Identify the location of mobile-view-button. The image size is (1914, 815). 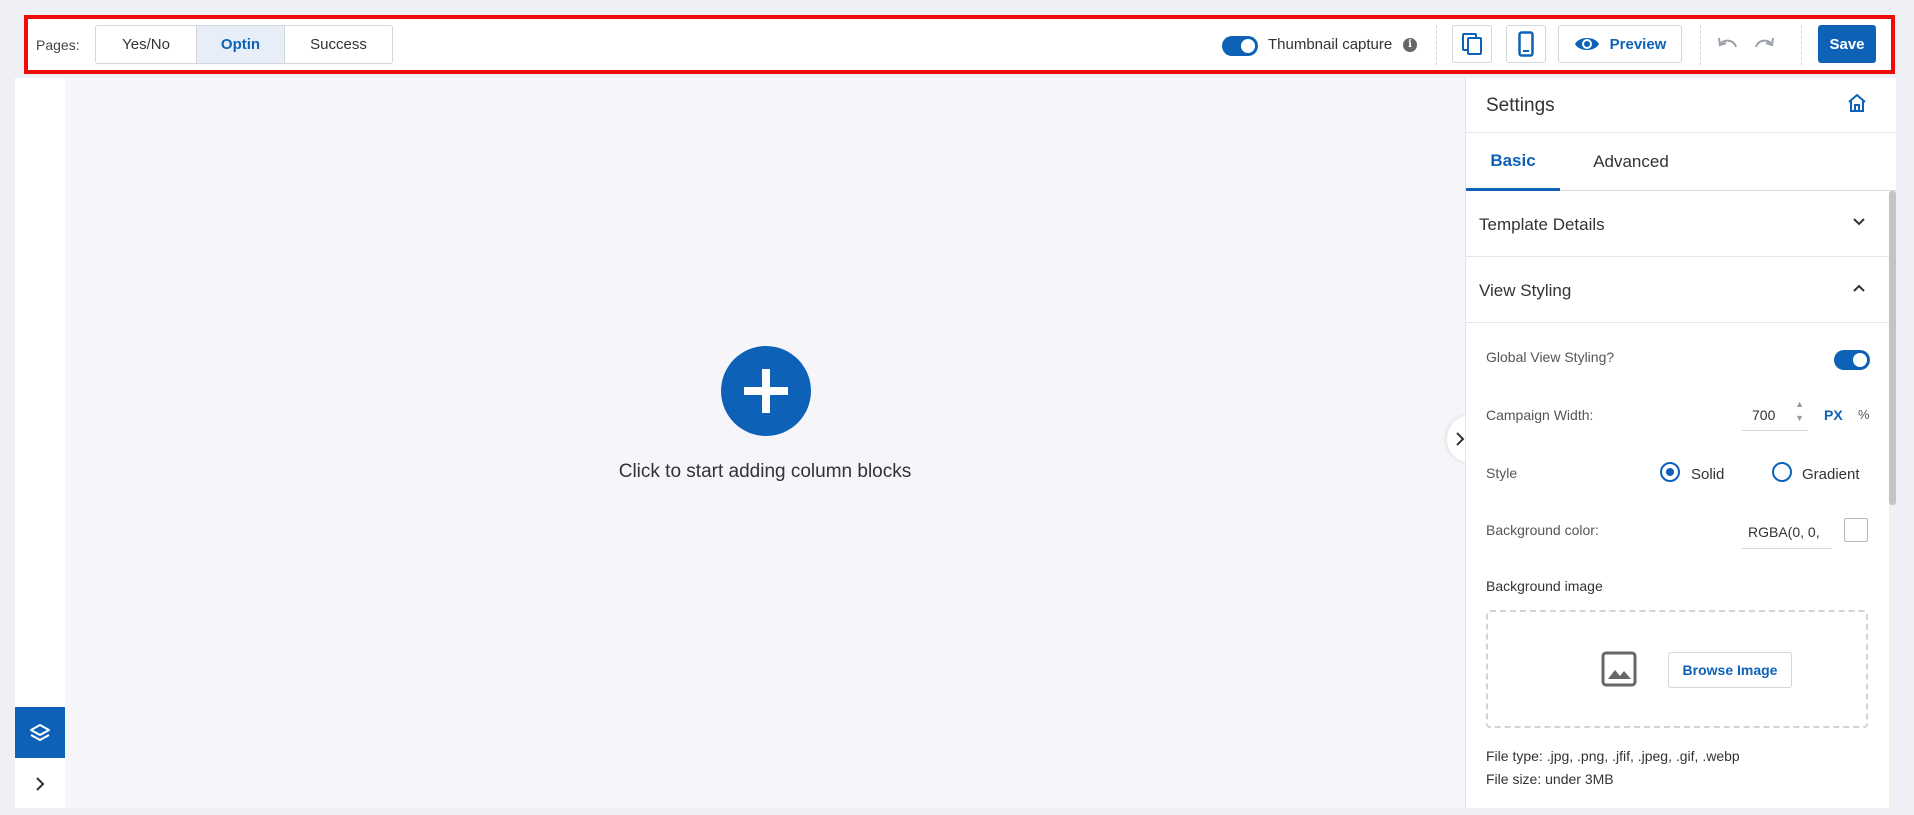
(1526, 44).